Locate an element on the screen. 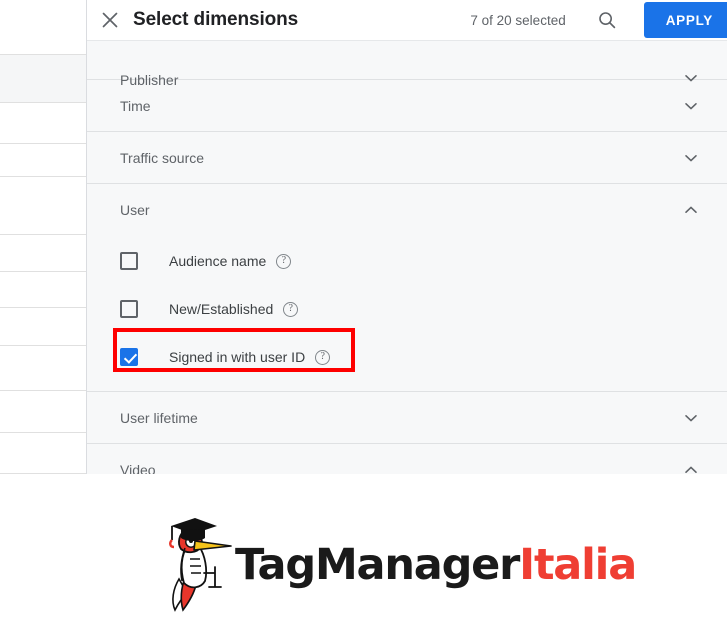  apply-button: APPLY is located at coordinates (685, 20).